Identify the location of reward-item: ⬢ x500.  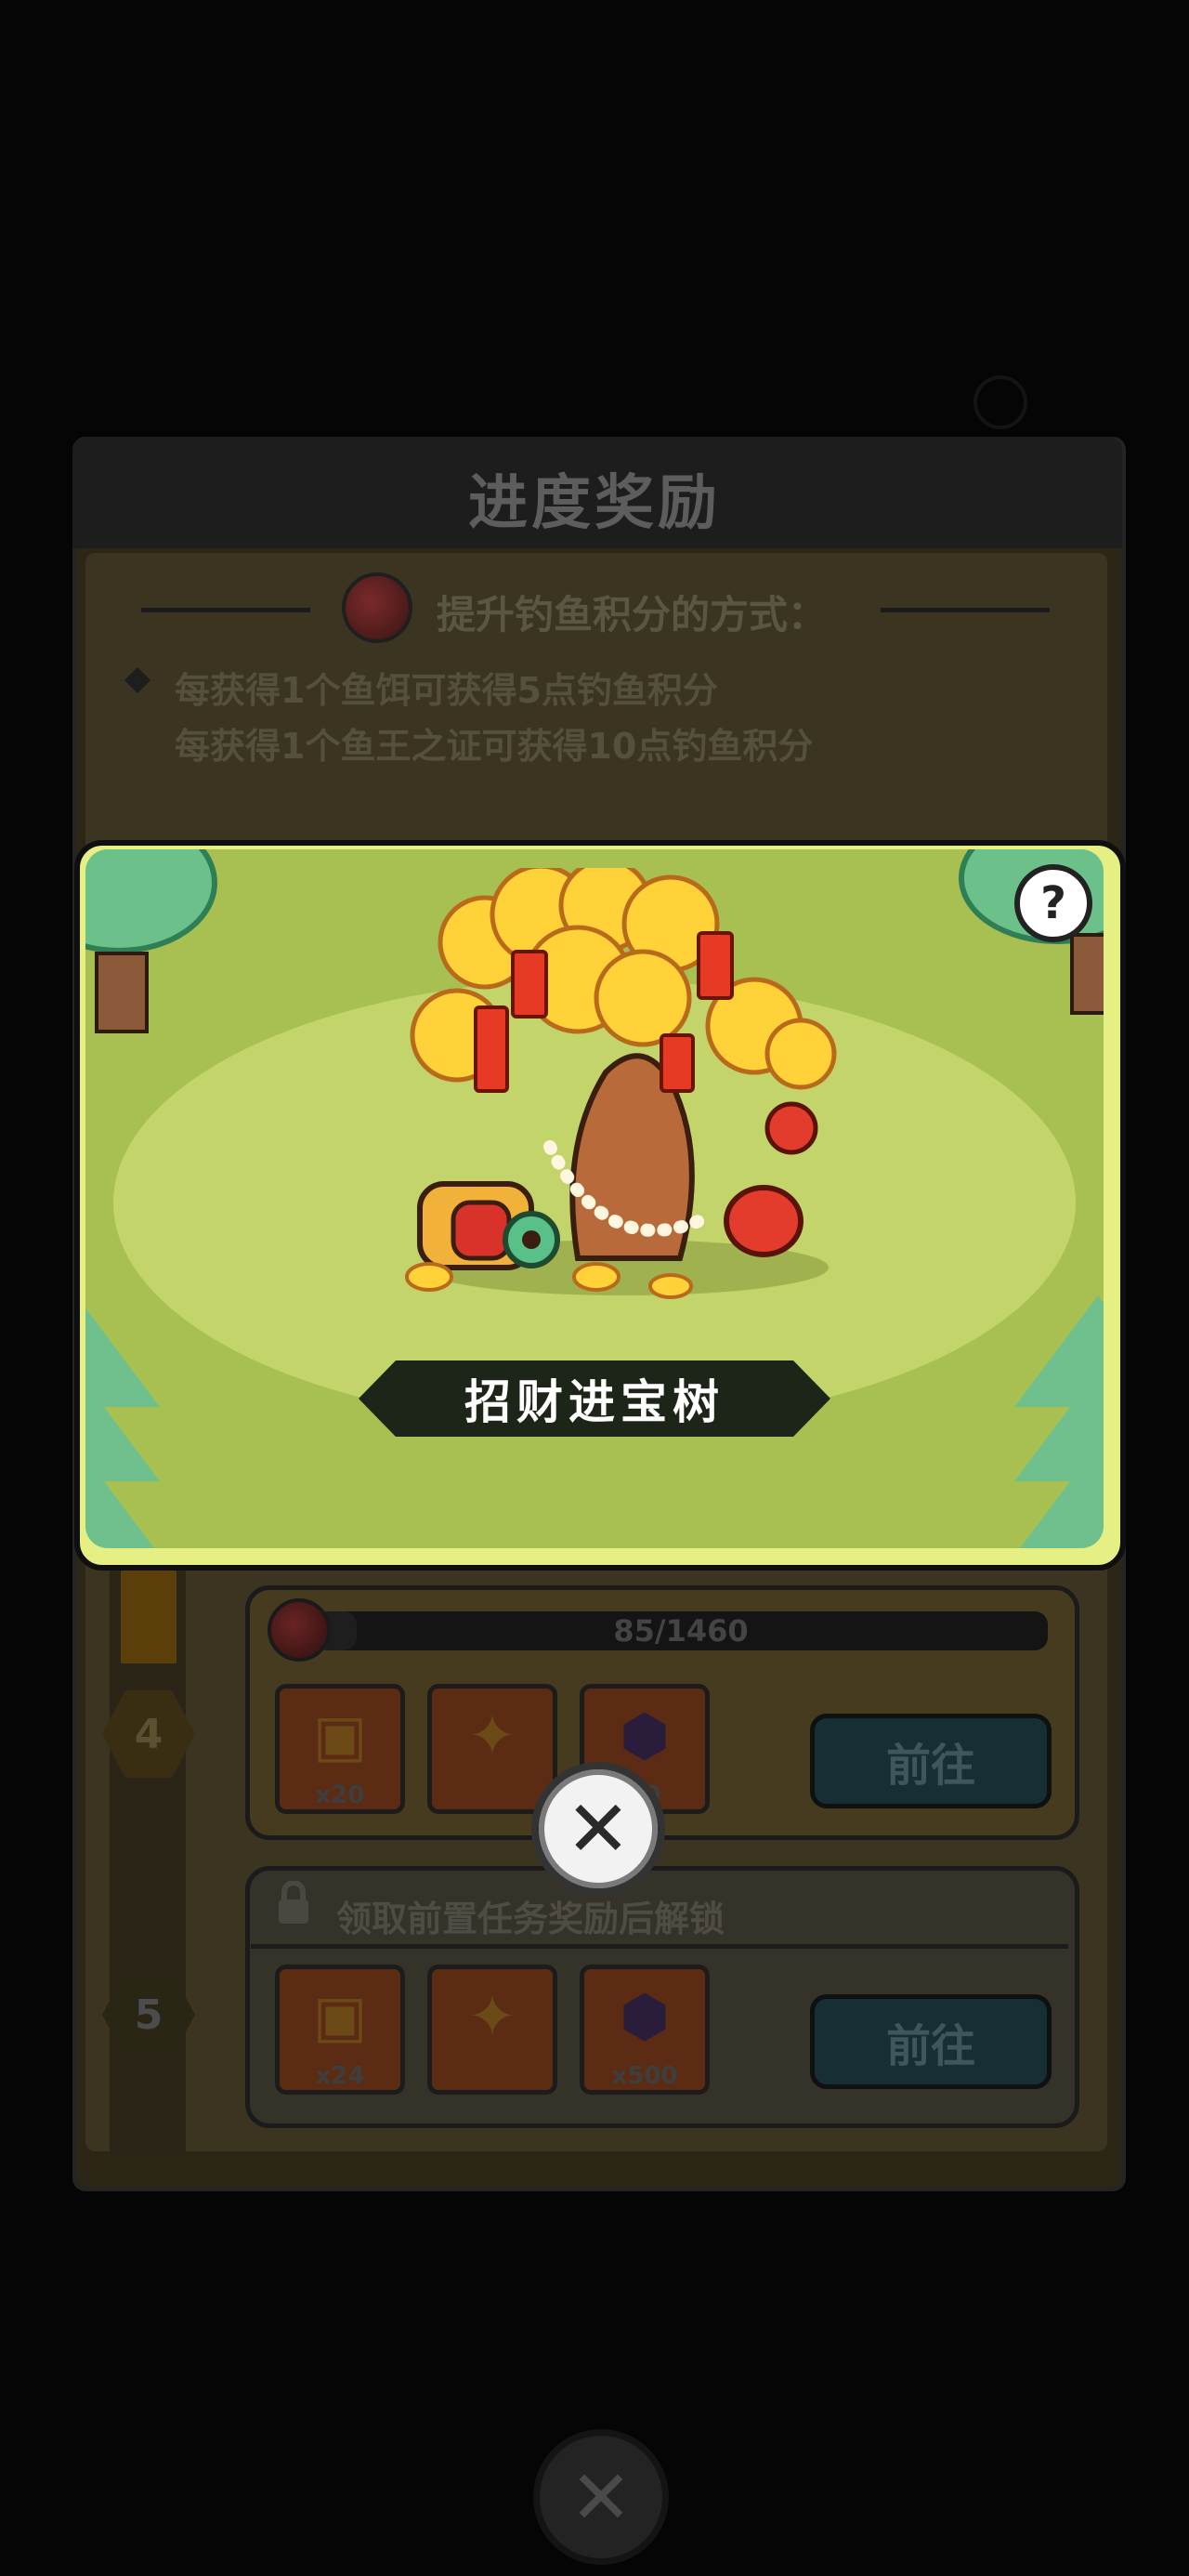
(645, 2030).